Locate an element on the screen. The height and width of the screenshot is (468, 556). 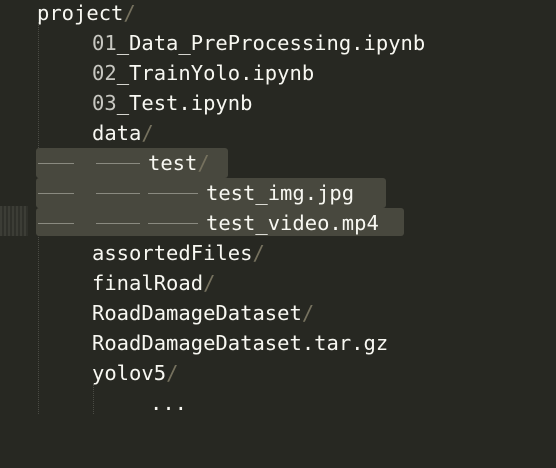
tree-item-line: RoadDamageDataset.tar.gz is located at coordinates (278, 343).